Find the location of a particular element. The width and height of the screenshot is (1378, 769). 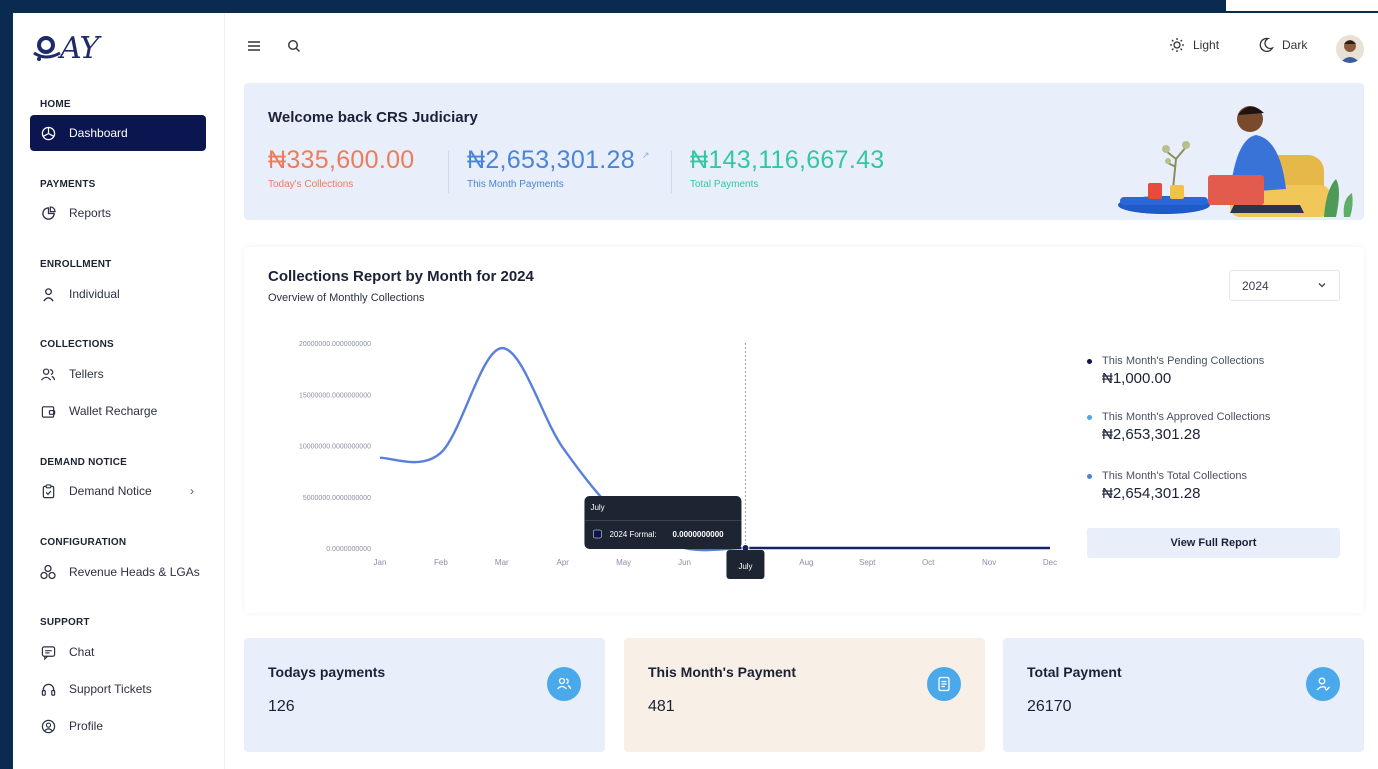

chevron-right-icon: › is located at coordinates (192, 491).